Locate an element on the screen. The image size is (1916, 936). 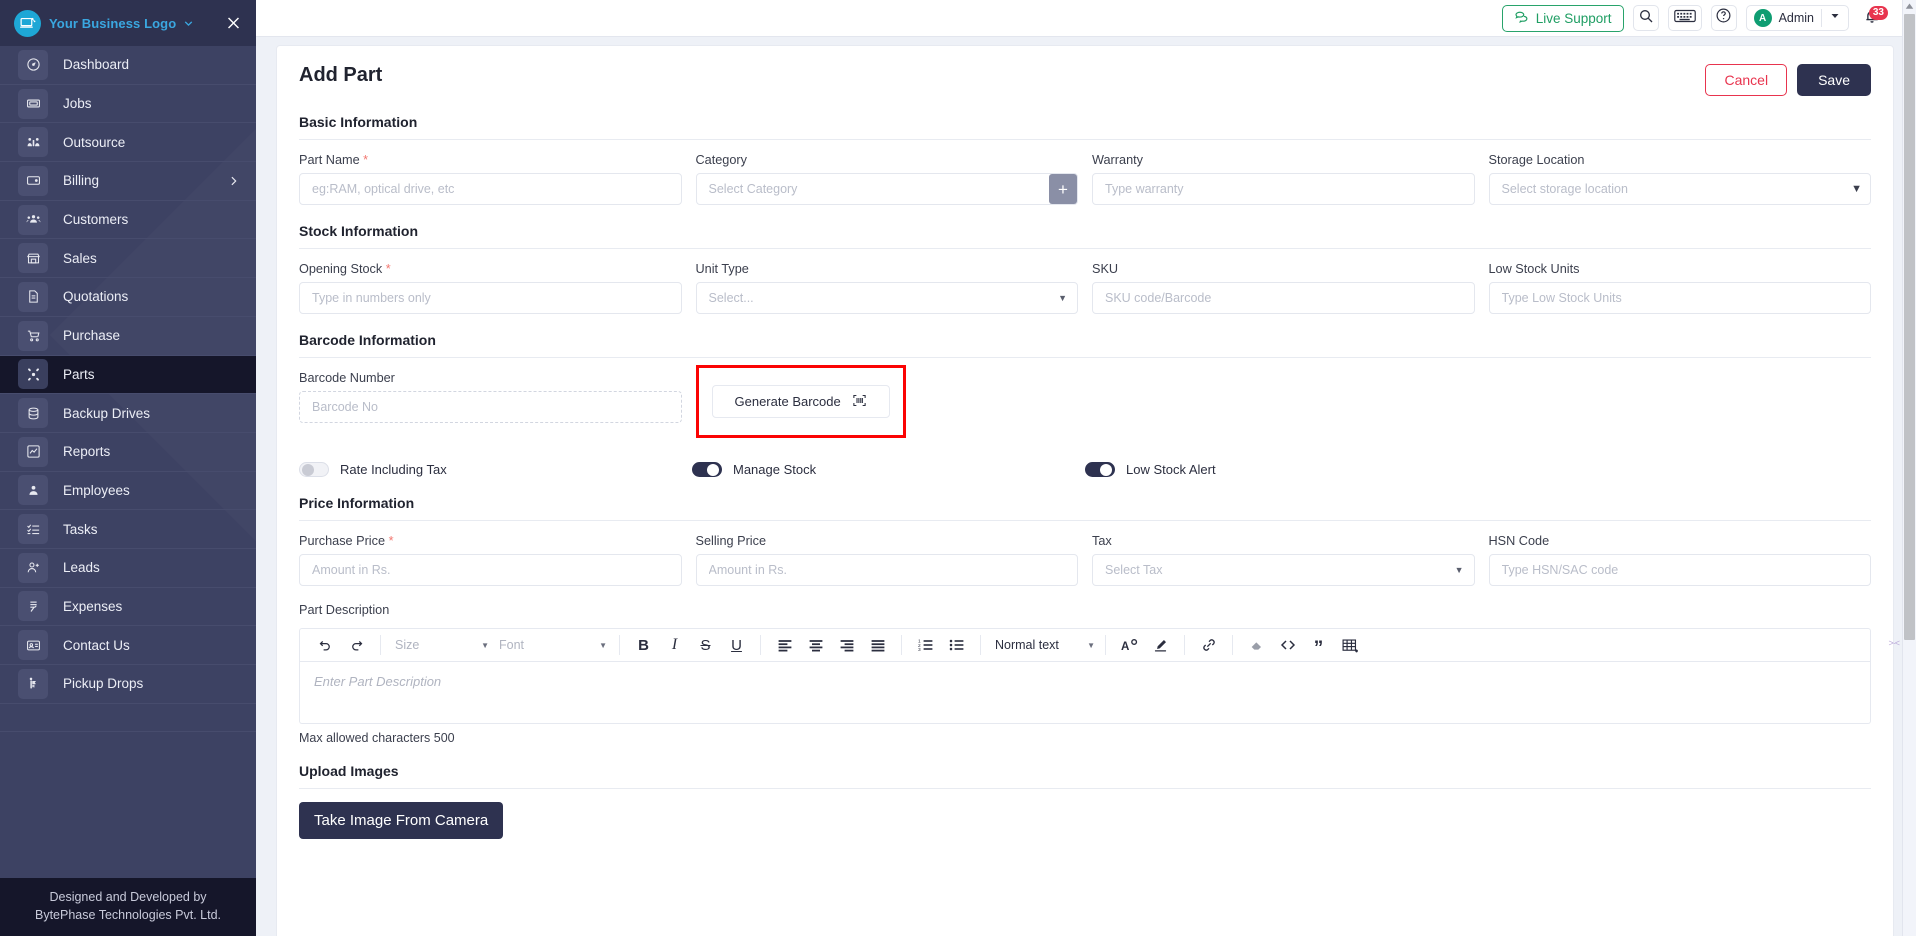
sidebar-item-customers: Customers is located at coordinates (128, 220).